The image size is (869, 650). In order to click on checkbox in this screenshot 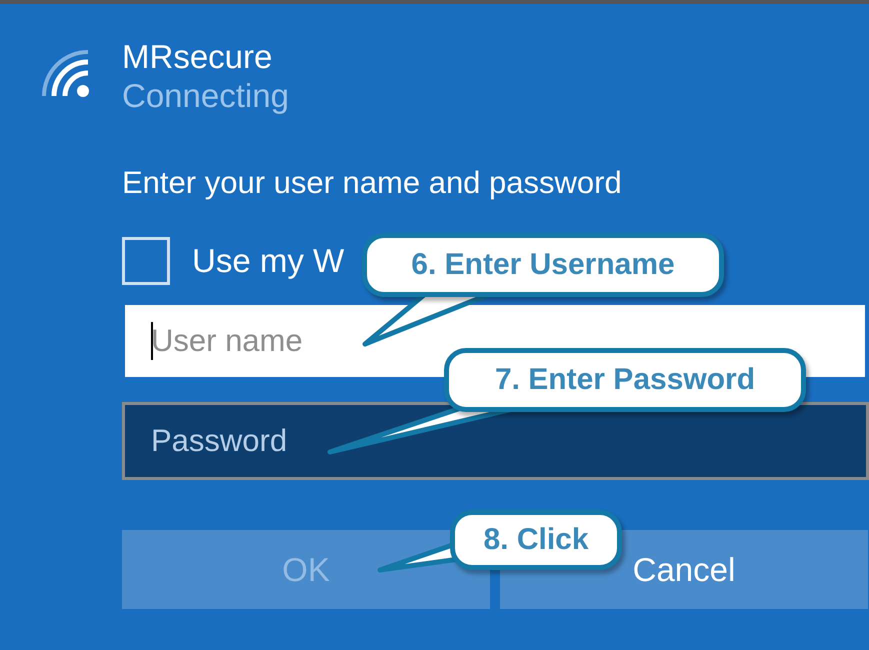, I will do `click(146, 261)`.